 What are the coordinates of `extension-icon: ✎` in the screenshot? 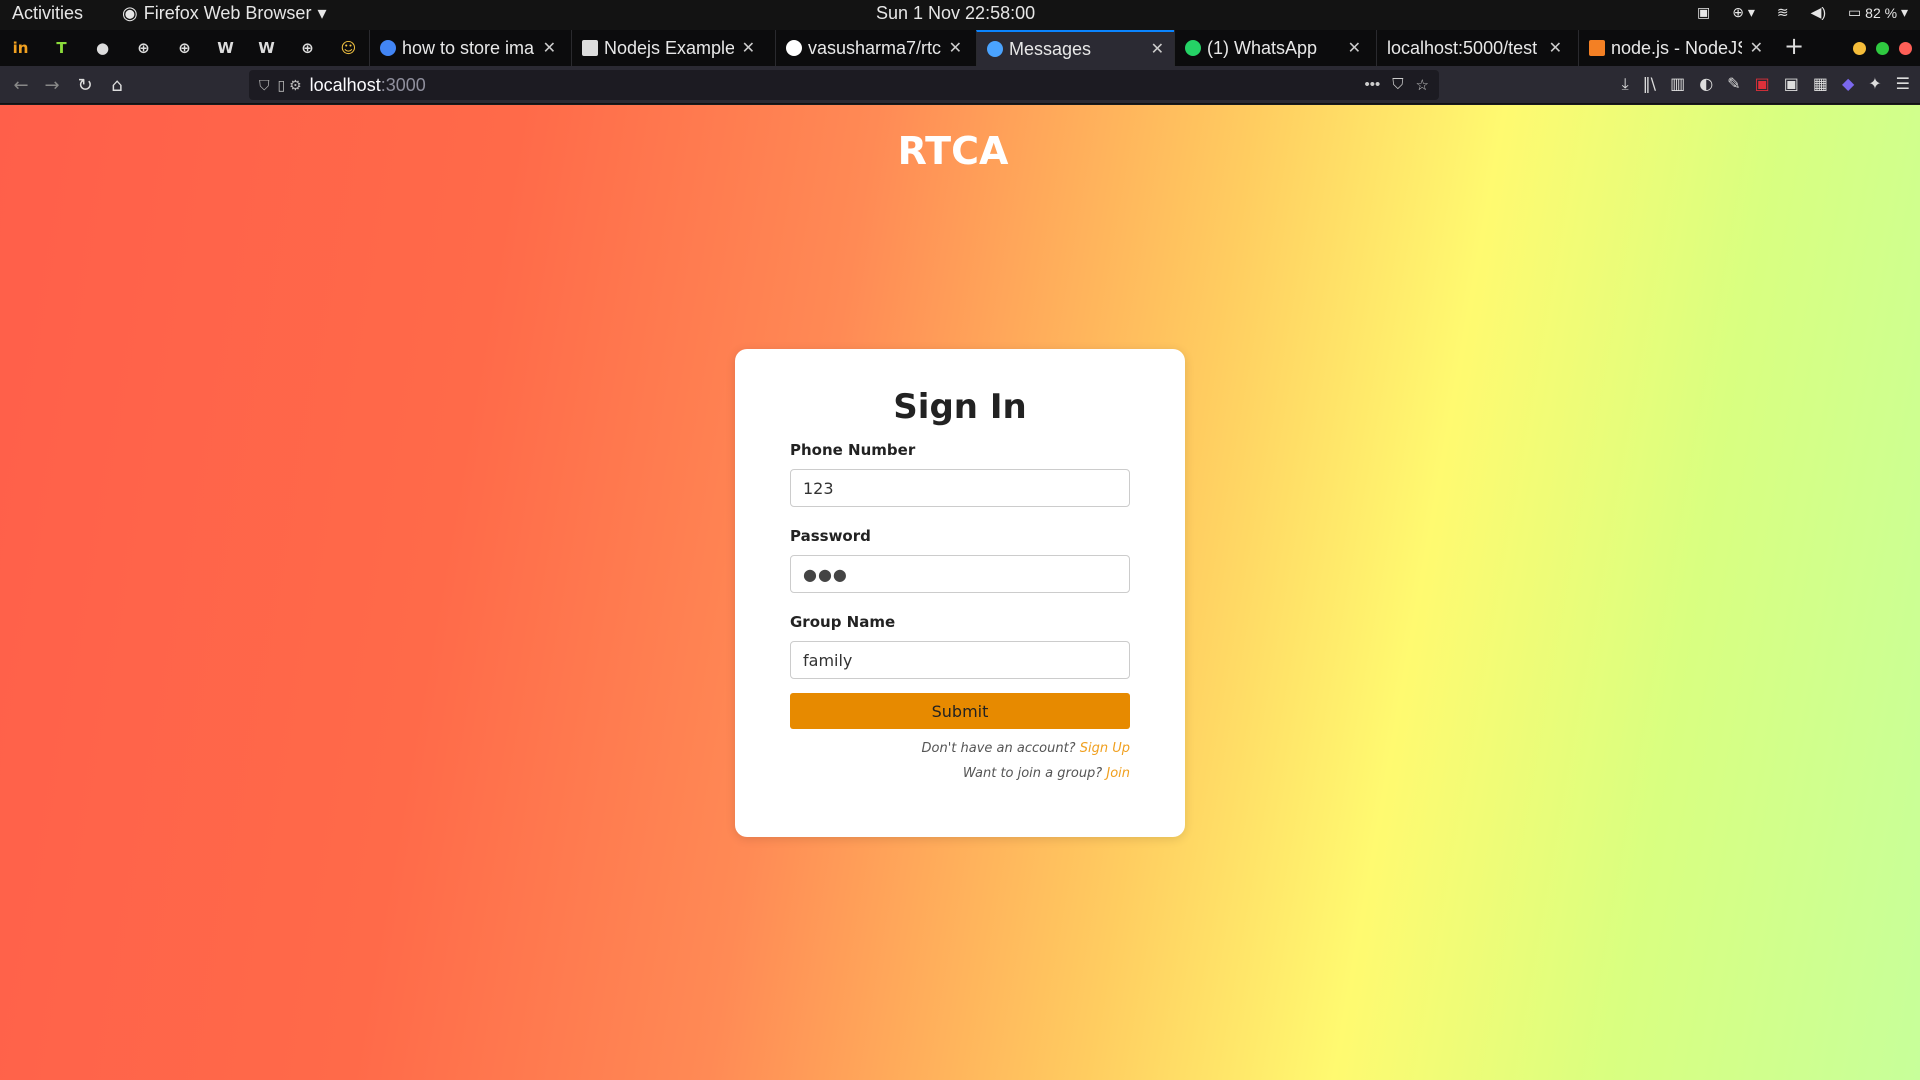 It's located at (1733, 84).